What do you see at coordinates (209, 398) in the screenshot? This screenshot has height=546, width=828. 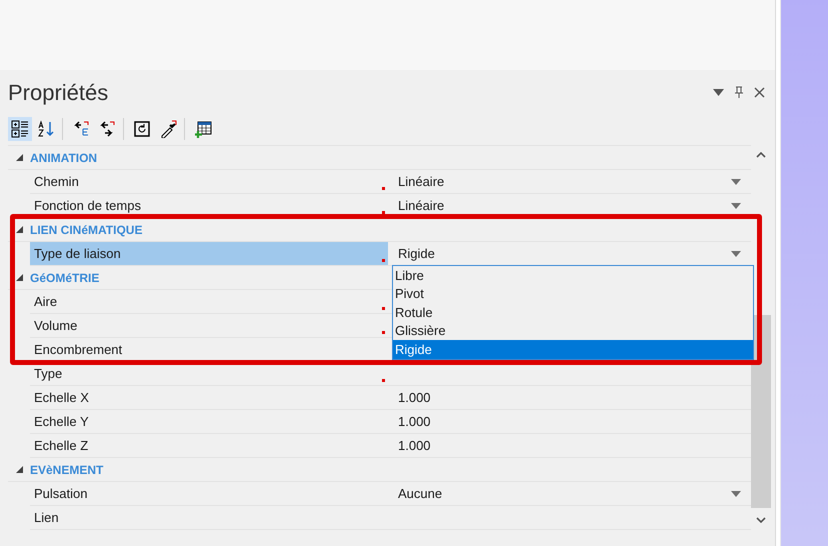 I see `property-name-cell: Echelle X` at bounding box center [209, 398].